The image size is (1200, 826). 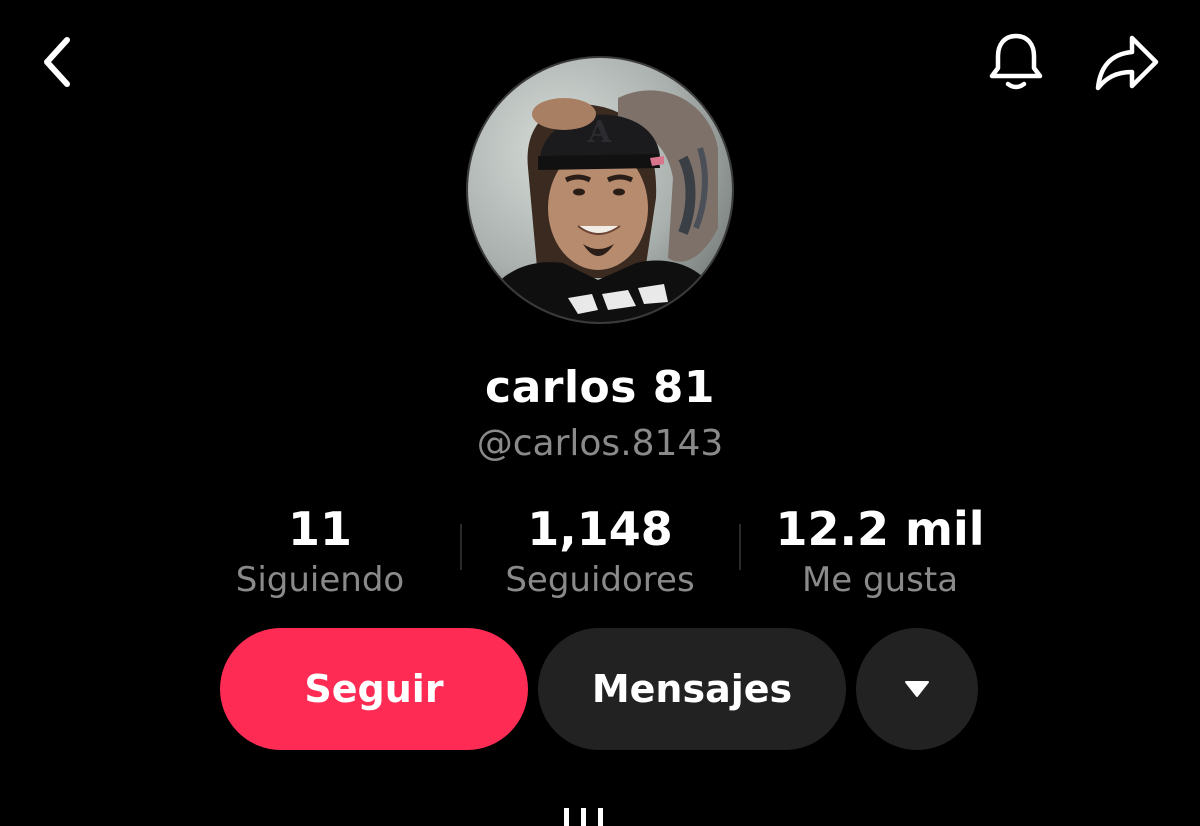 I want to click on share-button, so click(x=1127, y=62).